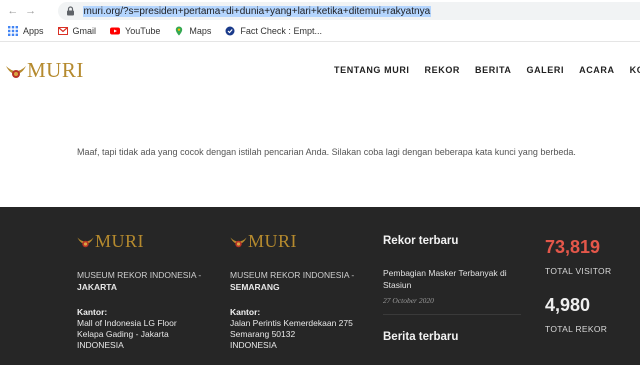  What do you see at coordinates (263, 334) in the screenshot?
I see `address-line: Semarang 50132` at bounding box center [263, 334].